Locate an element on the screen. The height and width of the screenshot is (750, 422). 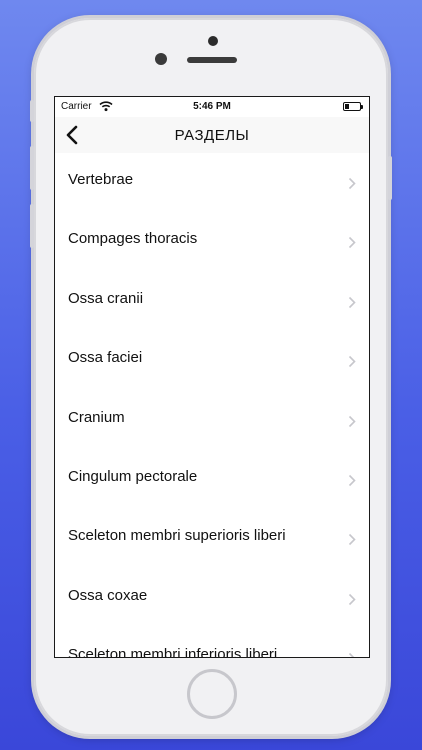
list-item: Vertebrae is located at coordinates (212, 182).